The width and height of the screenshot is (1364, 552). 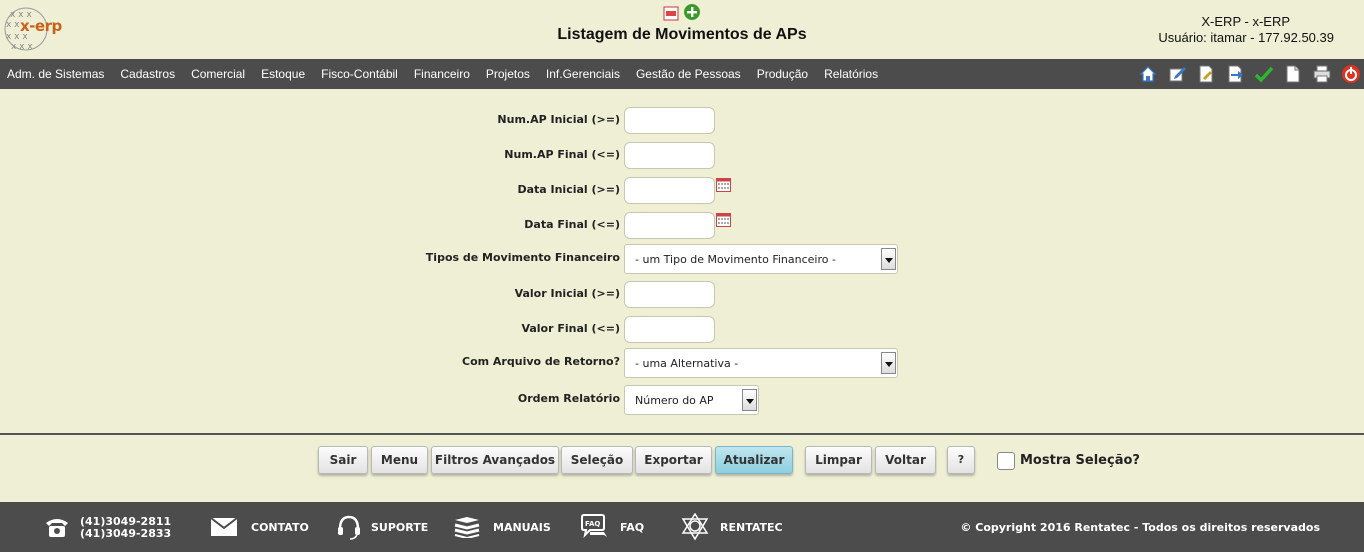 I want to click on svg-text: FAQ, so click(x=592, y=524).